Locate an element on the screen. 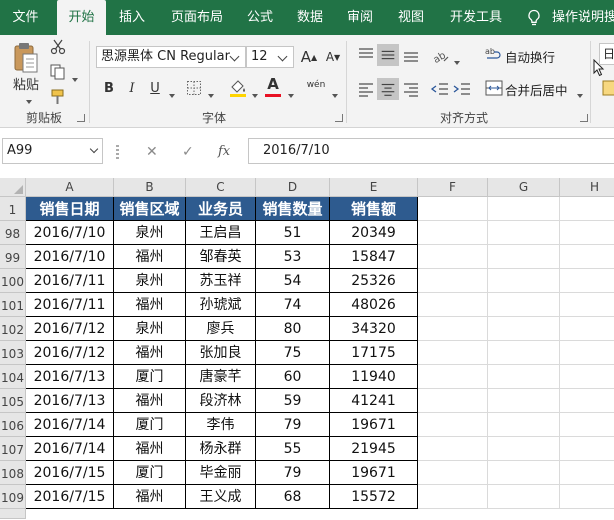 The height and width of the screenshot is (520, 614). table-cell: 80 is located at coordinates (293, 329).